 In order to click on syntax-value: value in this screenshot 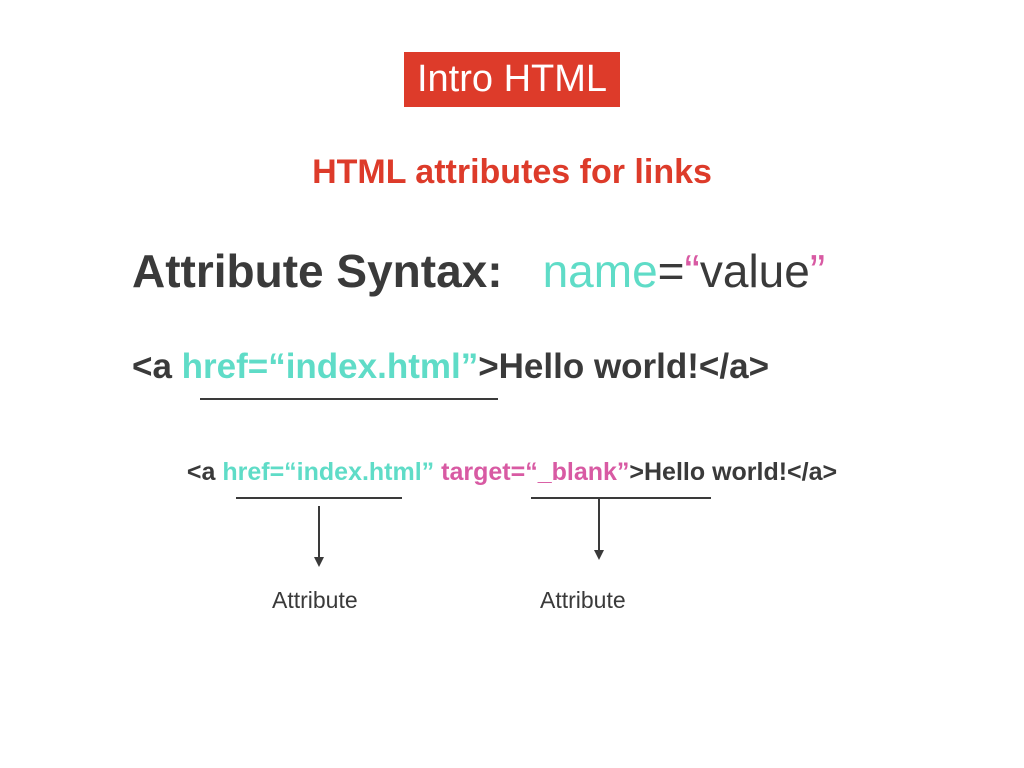, I will do `click(754, 271)`.